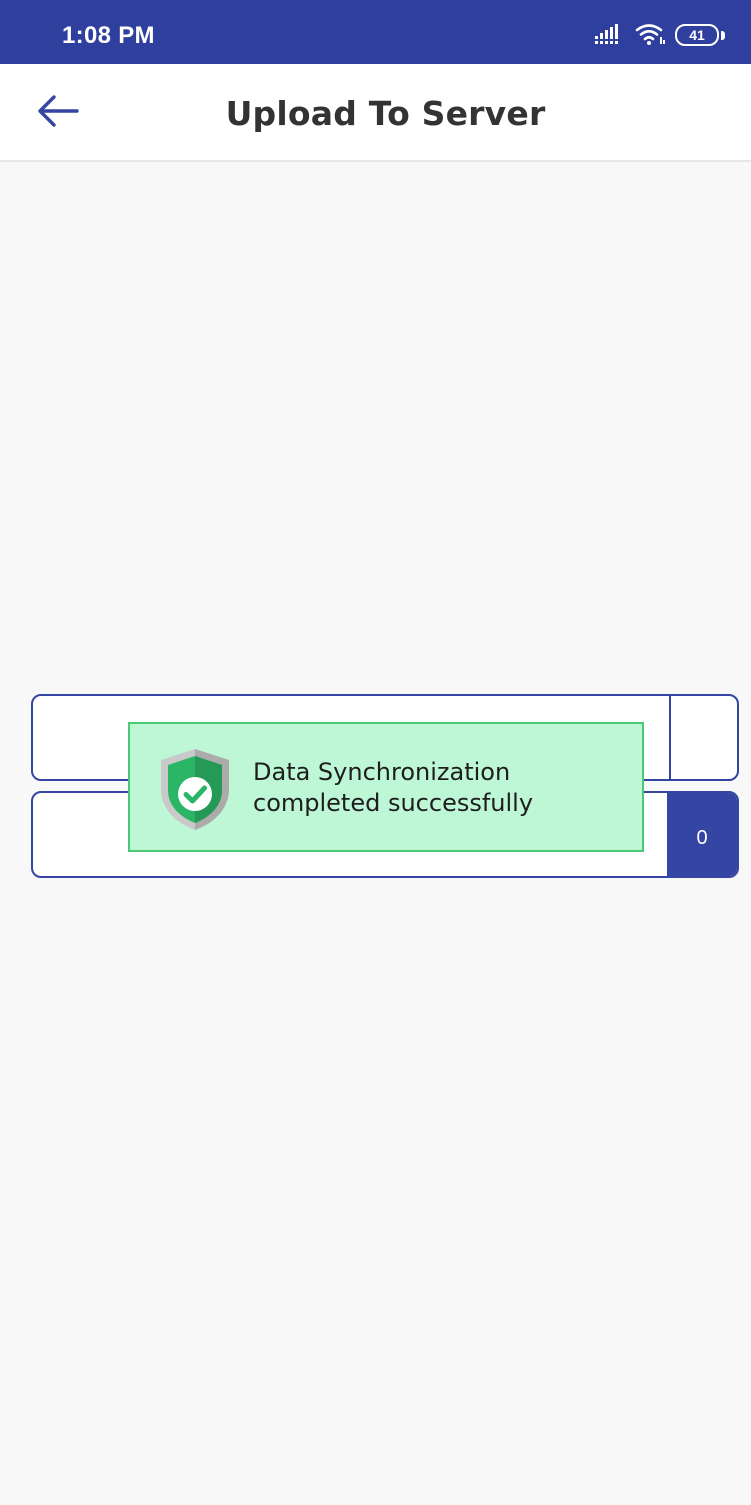 Image resolution: width=751 pixels, height=1505 pixels. What do you see at coordinates (650, 36) in the screenshot?
I see `wifi-icon` at bounding box center [650, 36].